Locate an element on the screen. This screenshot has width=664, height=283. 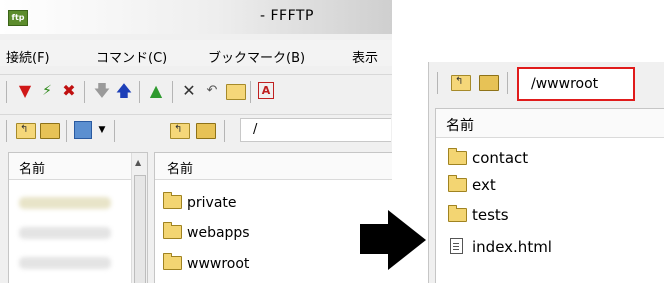
remote-toolbar: ↰ /wwwroot is located at coordinates (546, 82).